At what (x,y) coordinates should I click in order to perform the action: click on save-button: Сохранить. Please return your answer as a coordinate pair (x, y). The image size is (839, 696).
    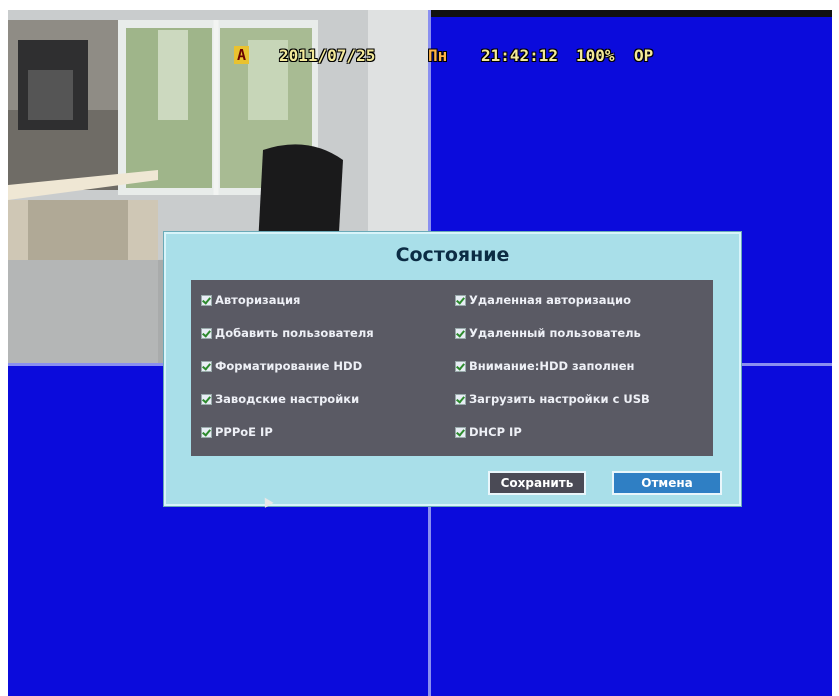
    Looking at the image, I should click on (537, 483).